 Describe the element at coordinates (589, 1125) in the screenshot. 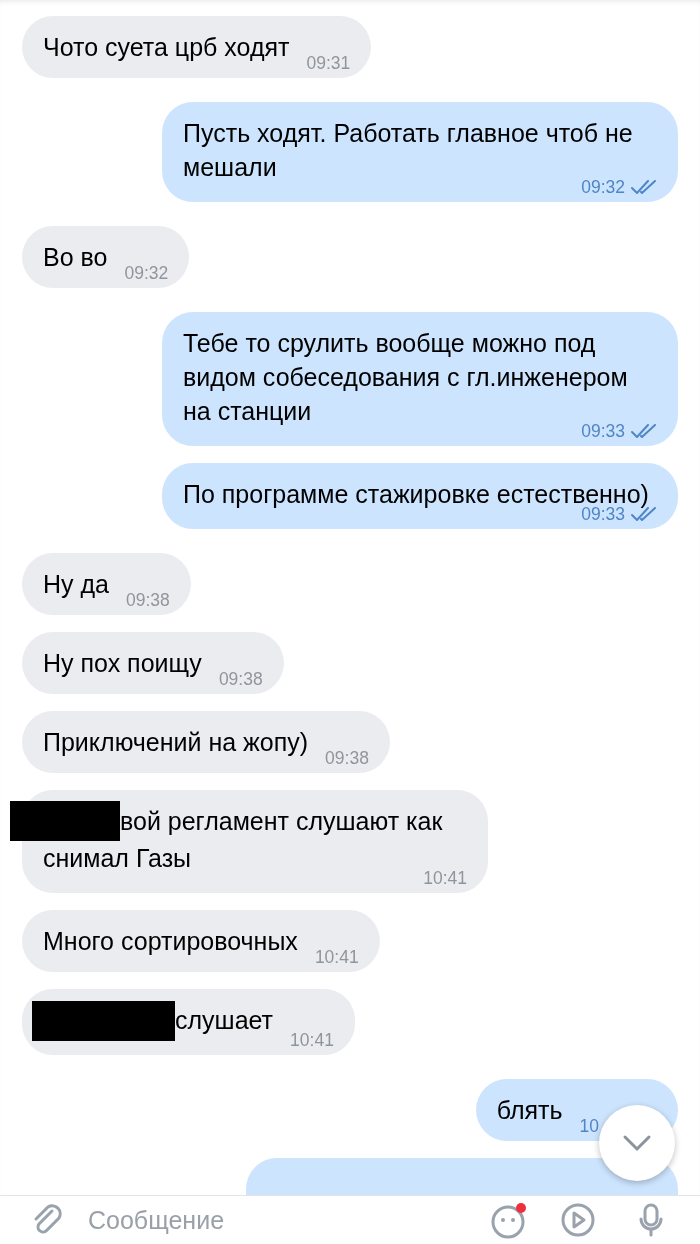

I see `message-time: 10` at that location.